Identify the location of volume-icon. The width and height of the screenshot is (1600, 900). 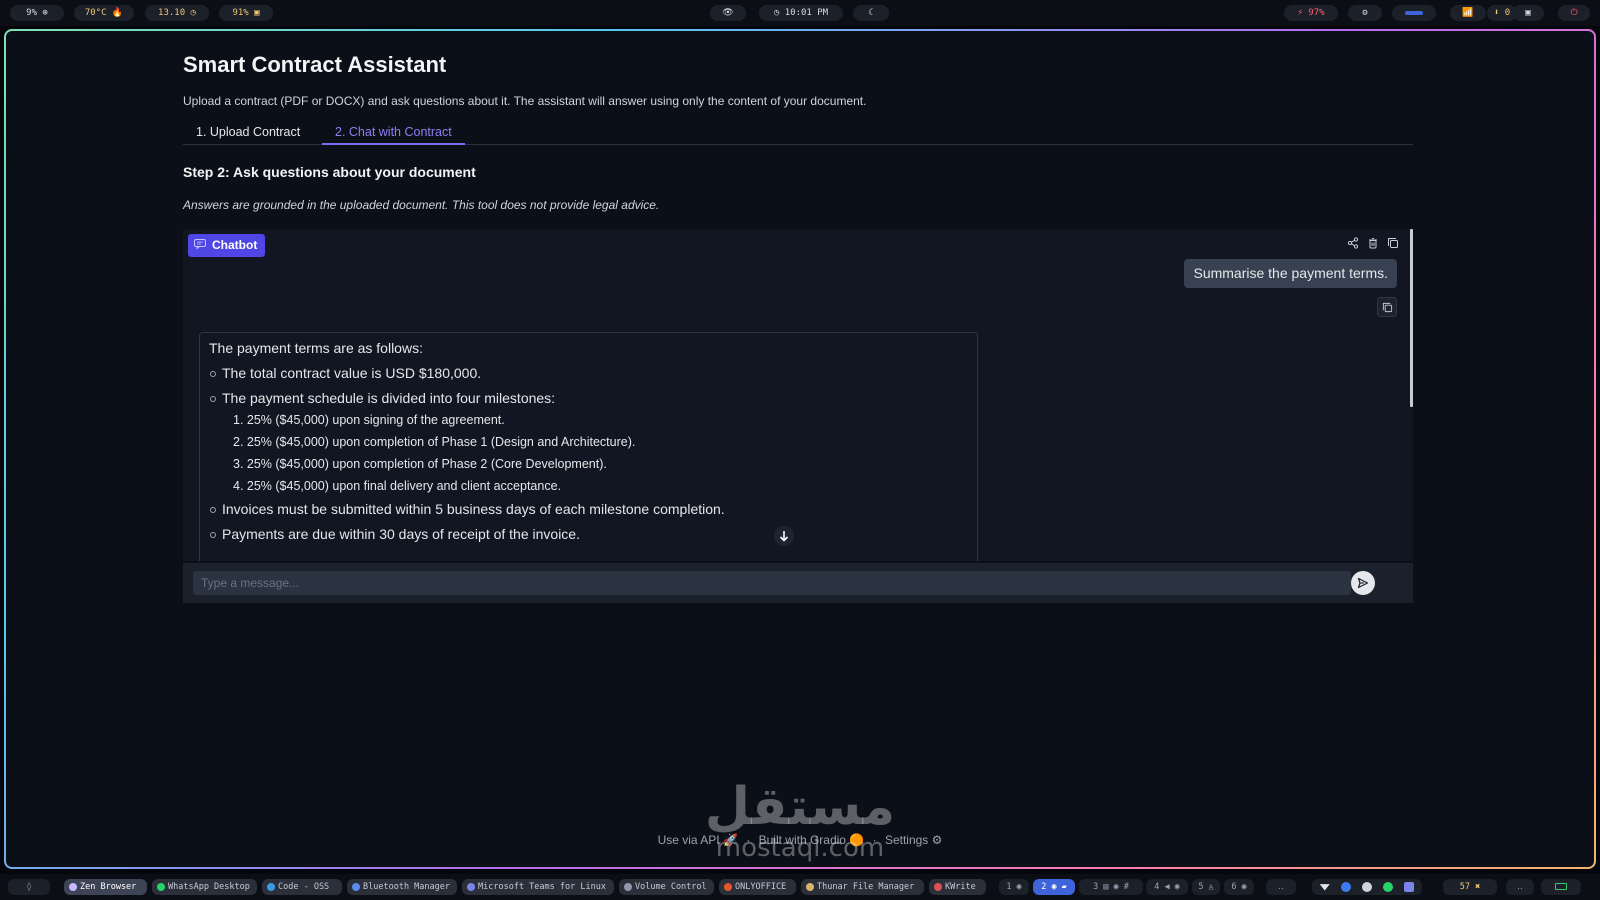
(628, 887).